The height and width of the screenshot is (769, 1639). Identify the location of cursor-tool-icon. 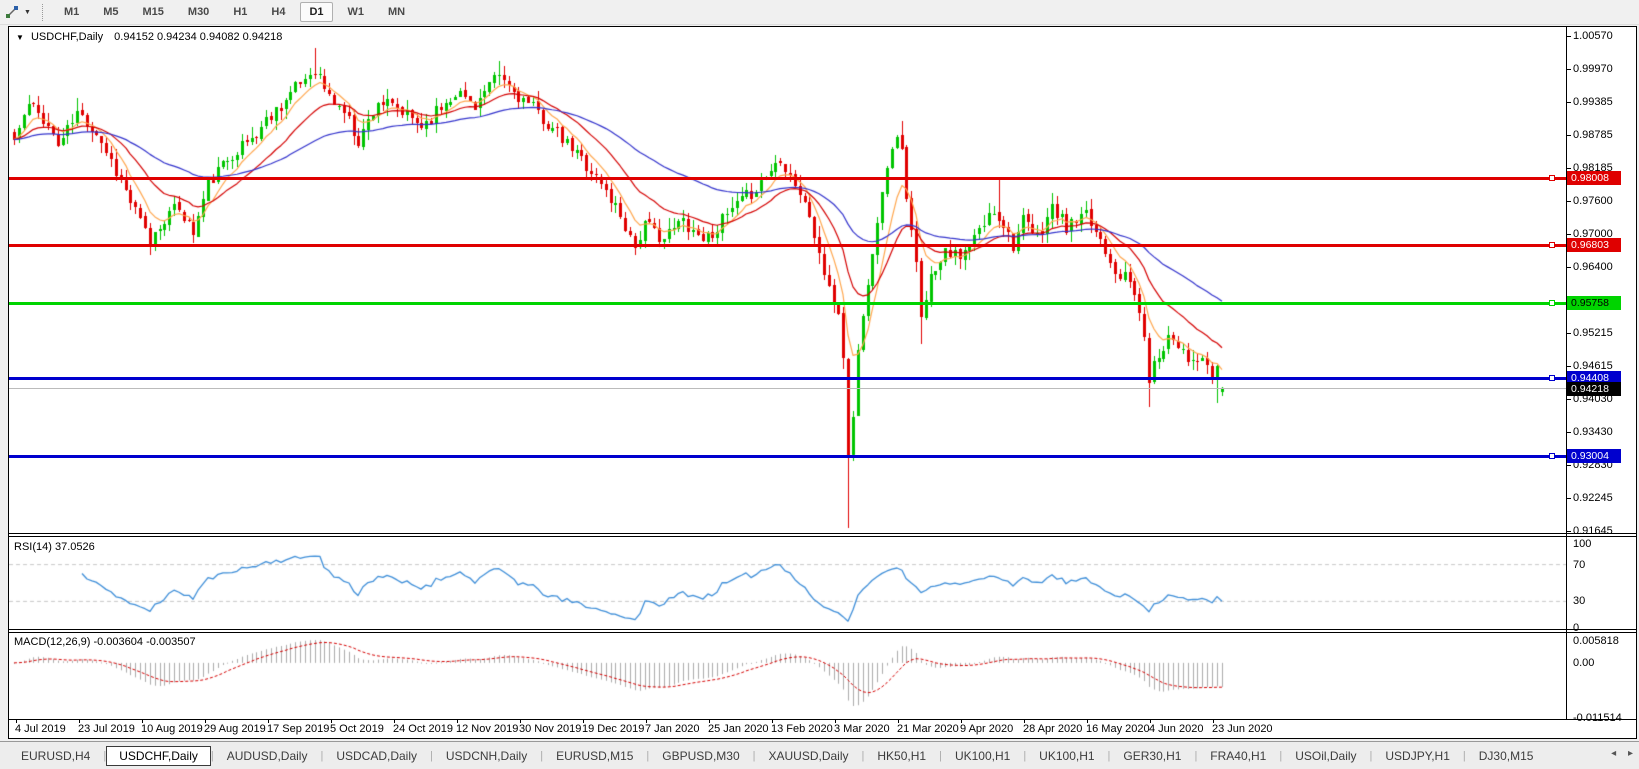
(12, 12).